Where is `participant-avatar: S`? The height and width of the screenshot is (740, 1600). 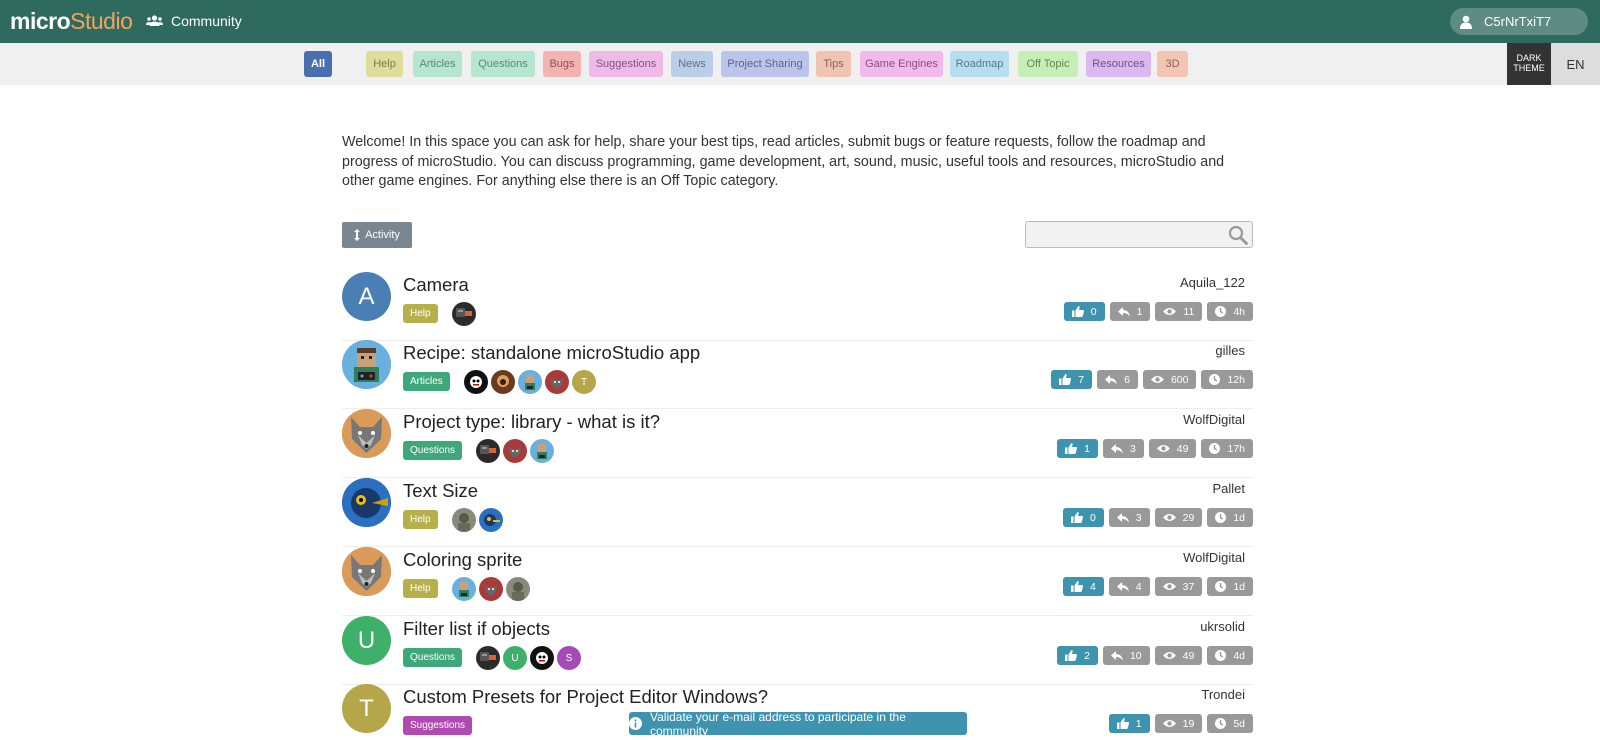 participant-avatar: S is located at coordinates (569, 658).